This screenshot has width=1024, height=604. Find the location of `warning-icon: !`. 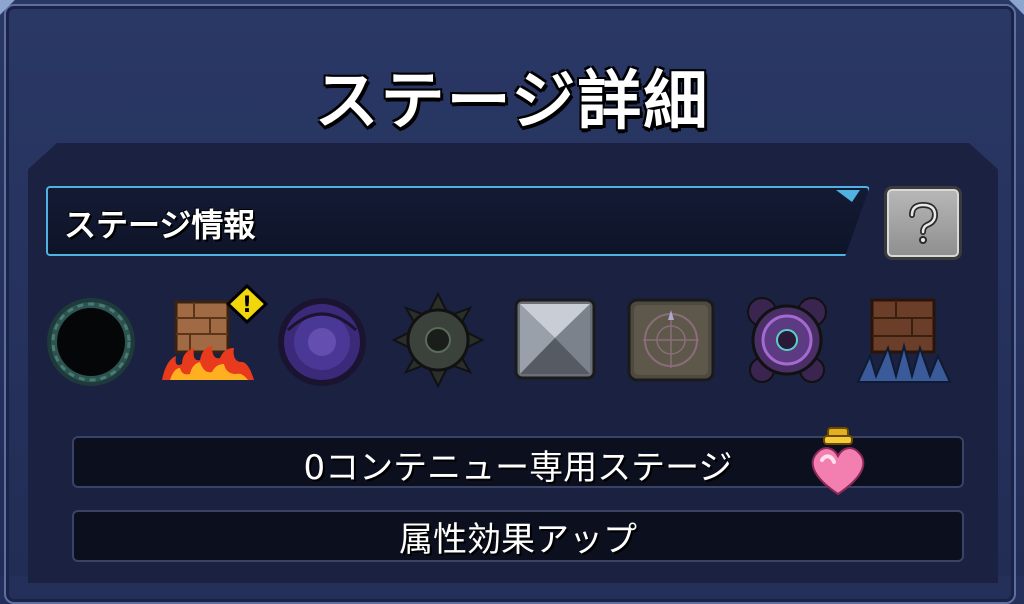

warning-icon: ! is located at coordinates (247, 304).